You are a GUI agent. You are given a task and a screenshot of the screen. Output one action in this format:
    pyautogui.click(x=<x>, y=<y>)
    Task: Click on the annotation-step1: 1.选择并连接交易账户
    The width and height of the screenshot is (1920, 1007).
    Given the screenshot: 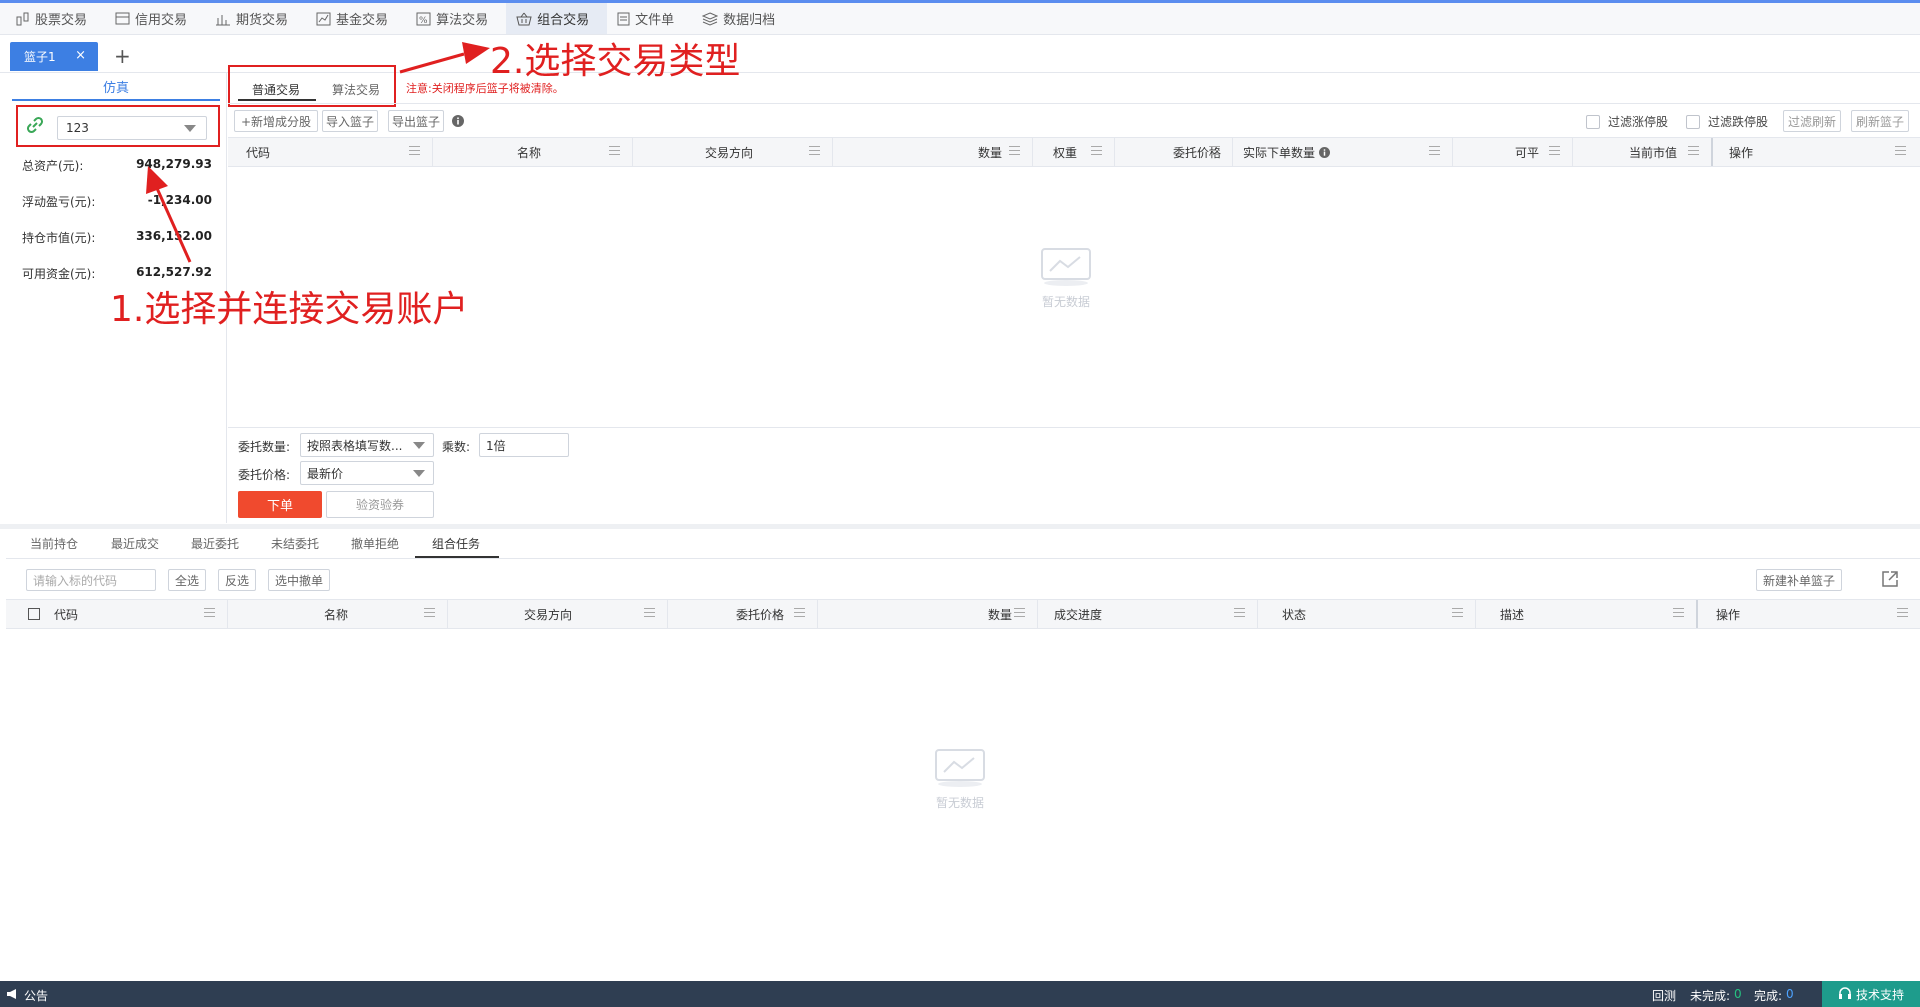 What is the action you would take?
    pyautogui.click(x=289, y=309)
    